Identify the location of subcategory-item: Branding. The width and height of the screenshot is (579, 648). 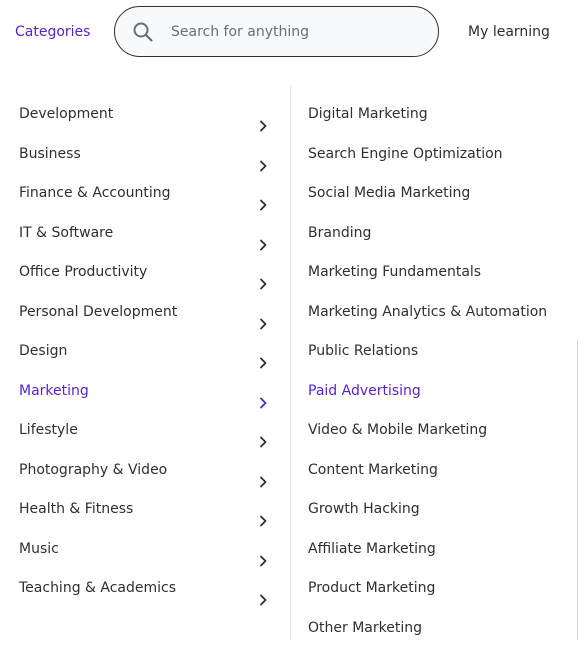
(434, 234).